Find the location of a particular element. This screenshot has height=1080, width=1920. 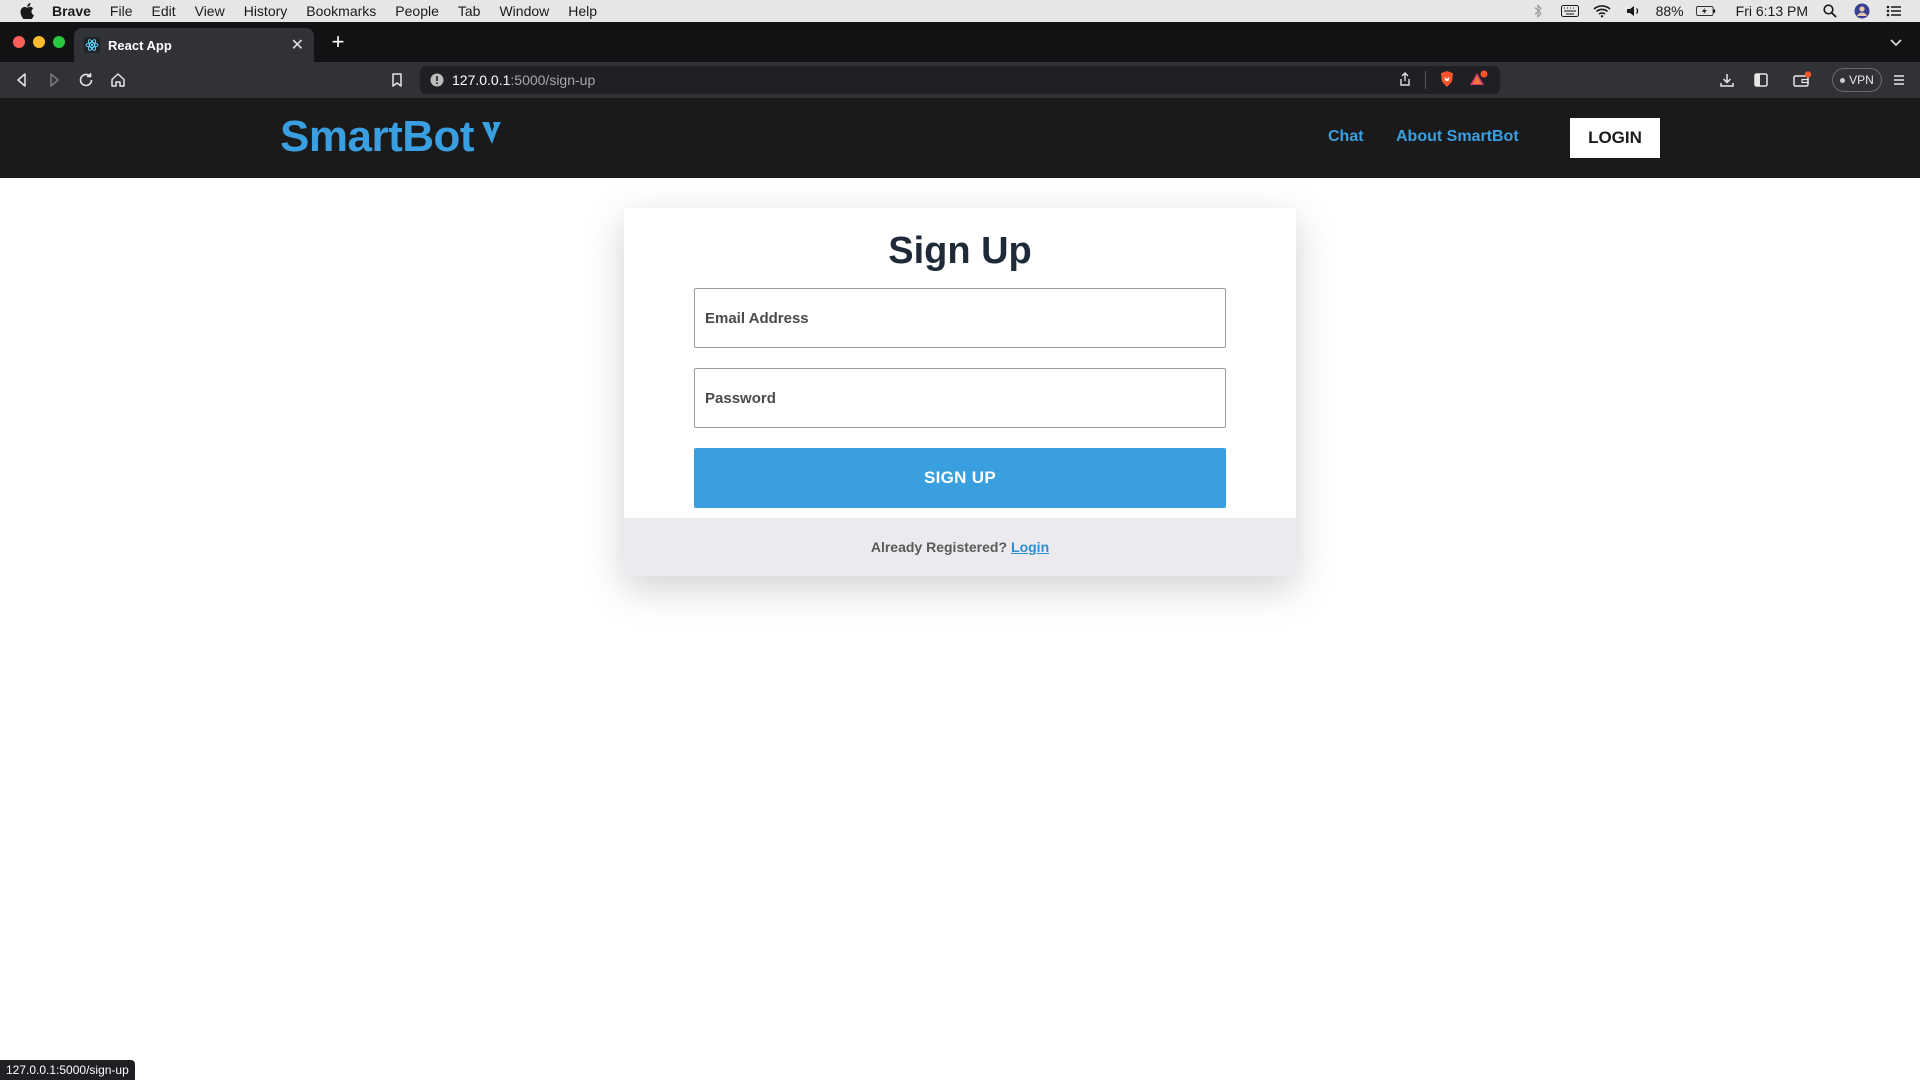

browser-tab-strip: React App ✕ + is located at coordinates (960, 42).